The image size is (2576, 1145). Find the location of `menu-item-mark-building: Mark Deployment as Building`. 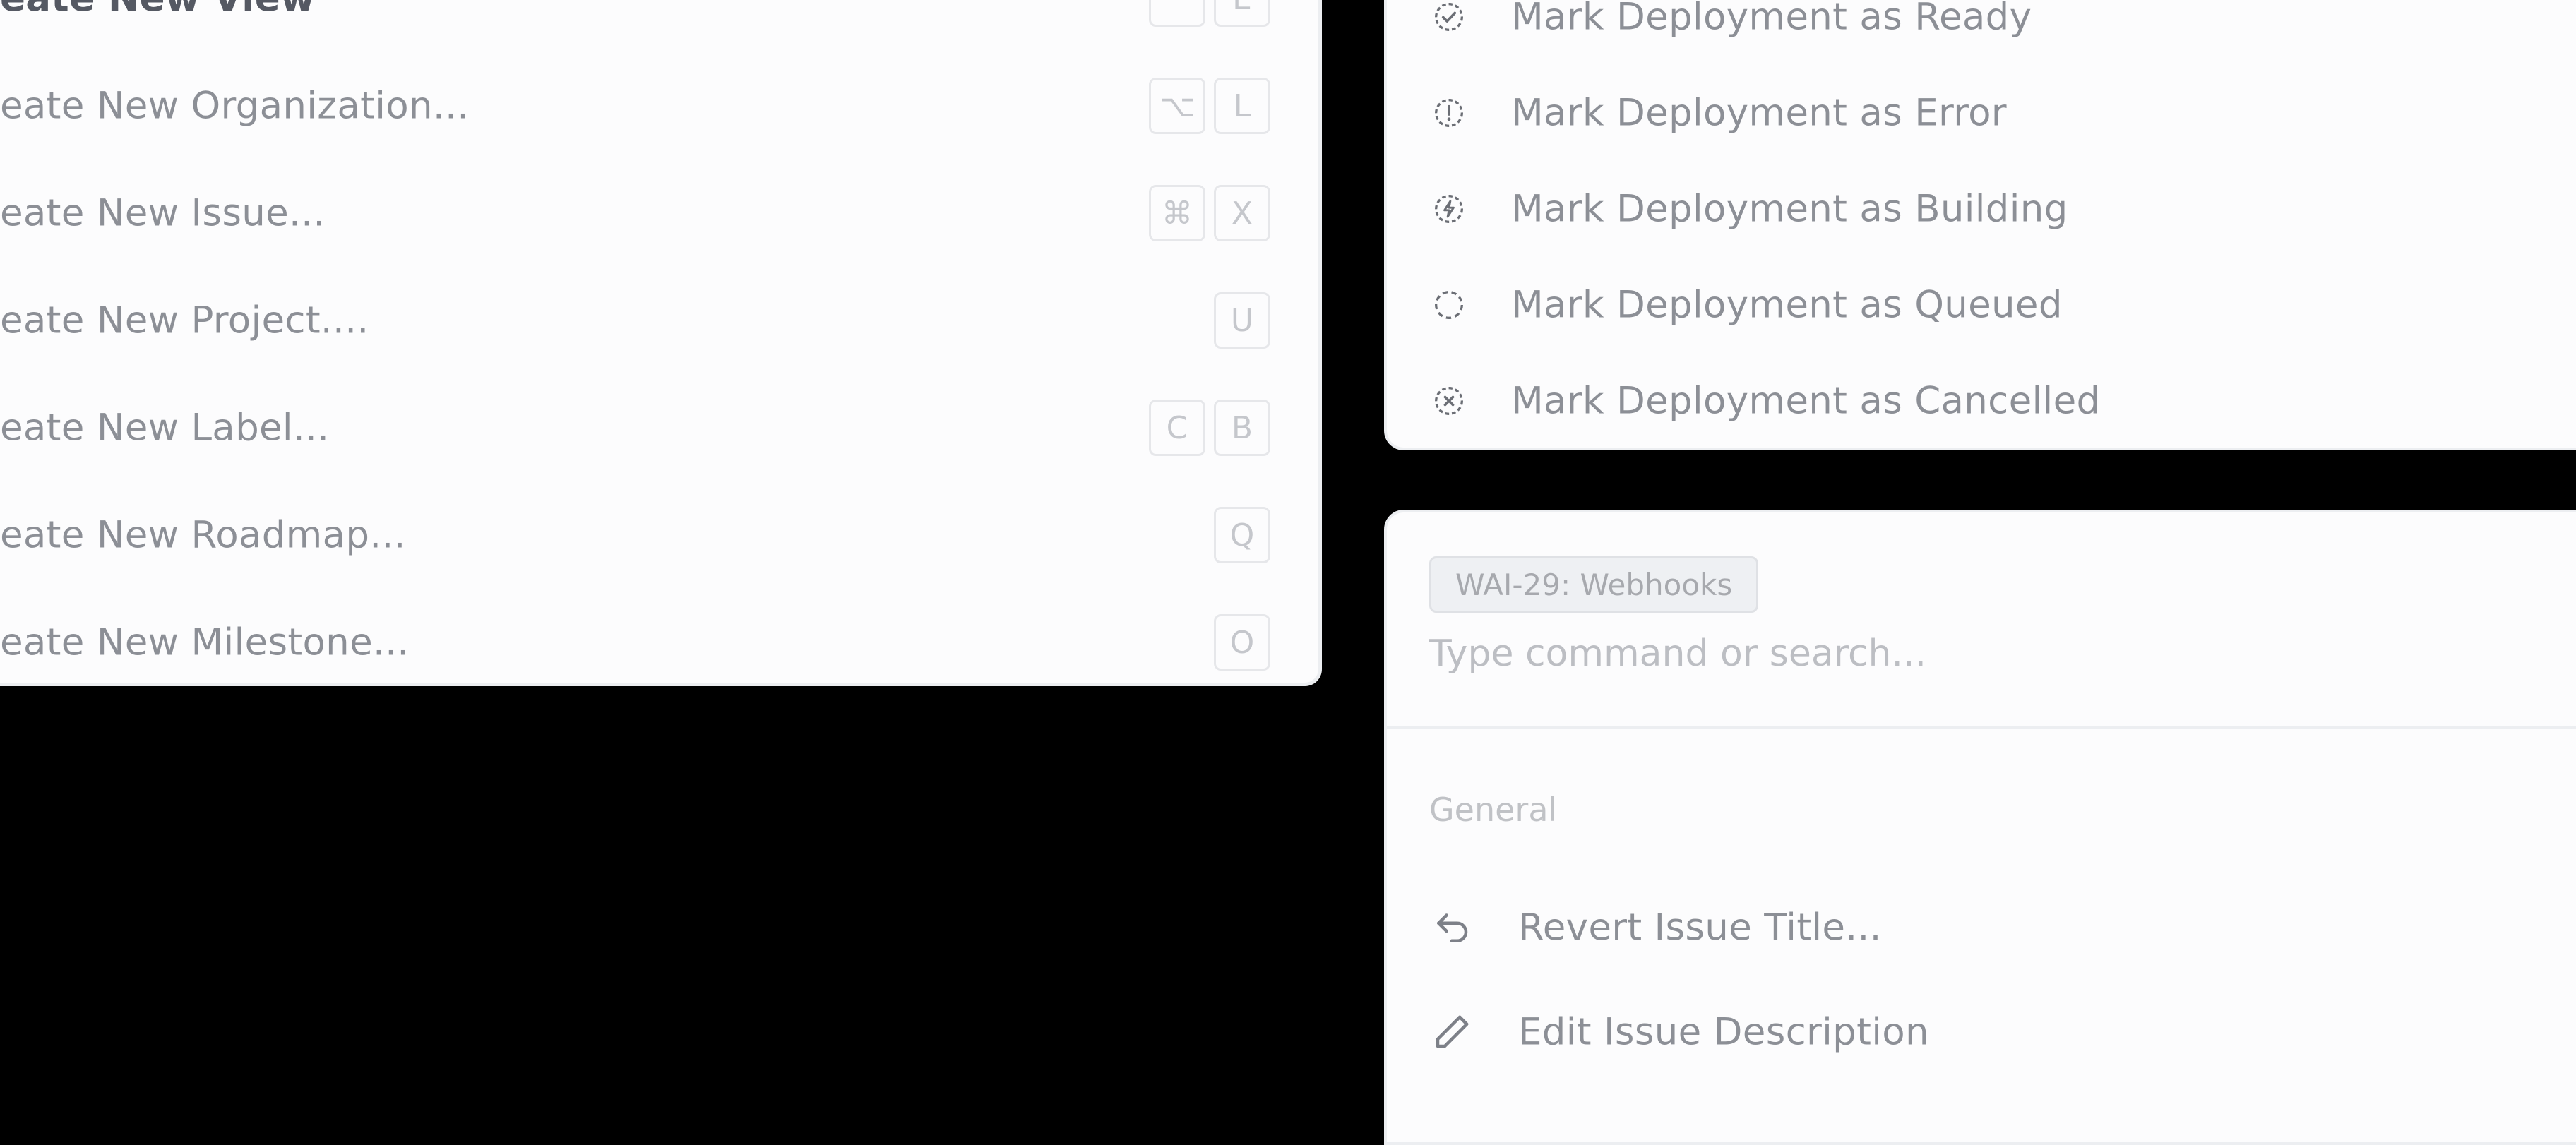

menu-item-mark-building: Mark Deployment as Building is located at coordinates (1981, 209).